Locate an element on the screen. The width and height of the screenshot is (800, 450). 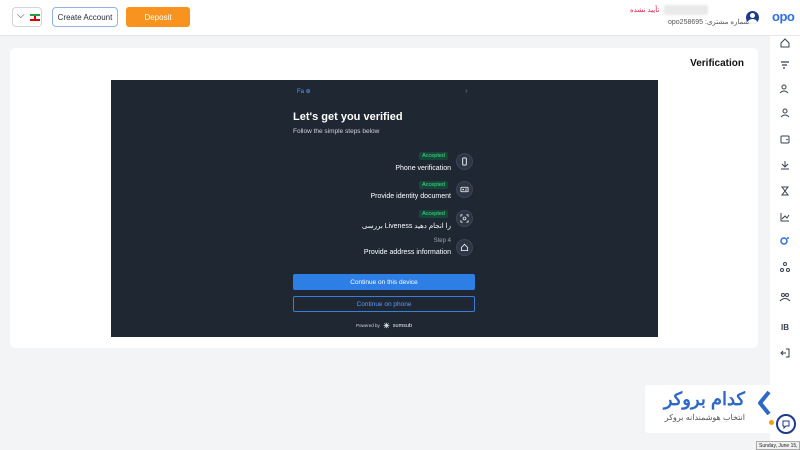
watermark: کدام بروکر انتخاب هوشمندانه بروکر is located at coordinates (709, 409).